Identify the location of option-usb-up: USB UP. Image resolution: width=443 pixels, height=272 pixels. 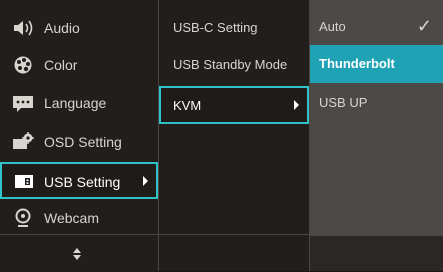
(376, 103).